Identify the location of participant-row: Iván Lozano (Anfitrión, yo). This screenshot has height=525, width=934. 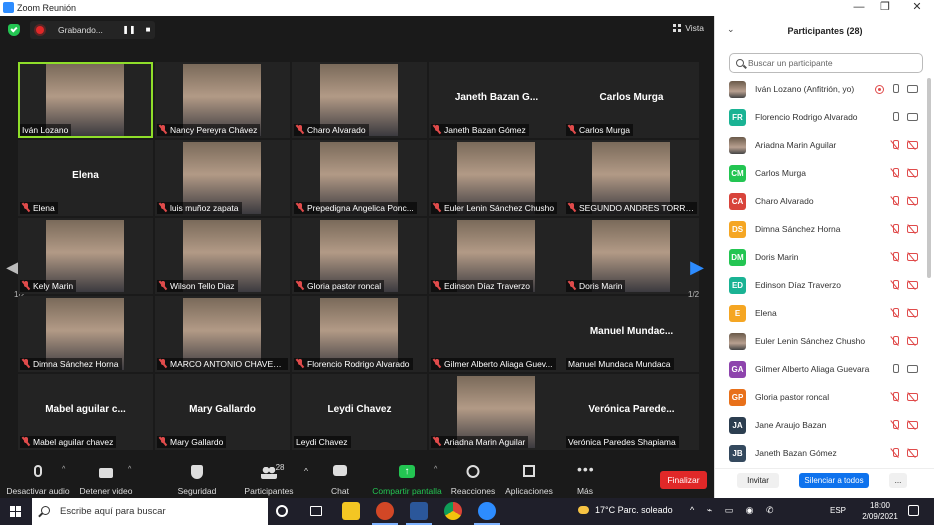
(820, 90).